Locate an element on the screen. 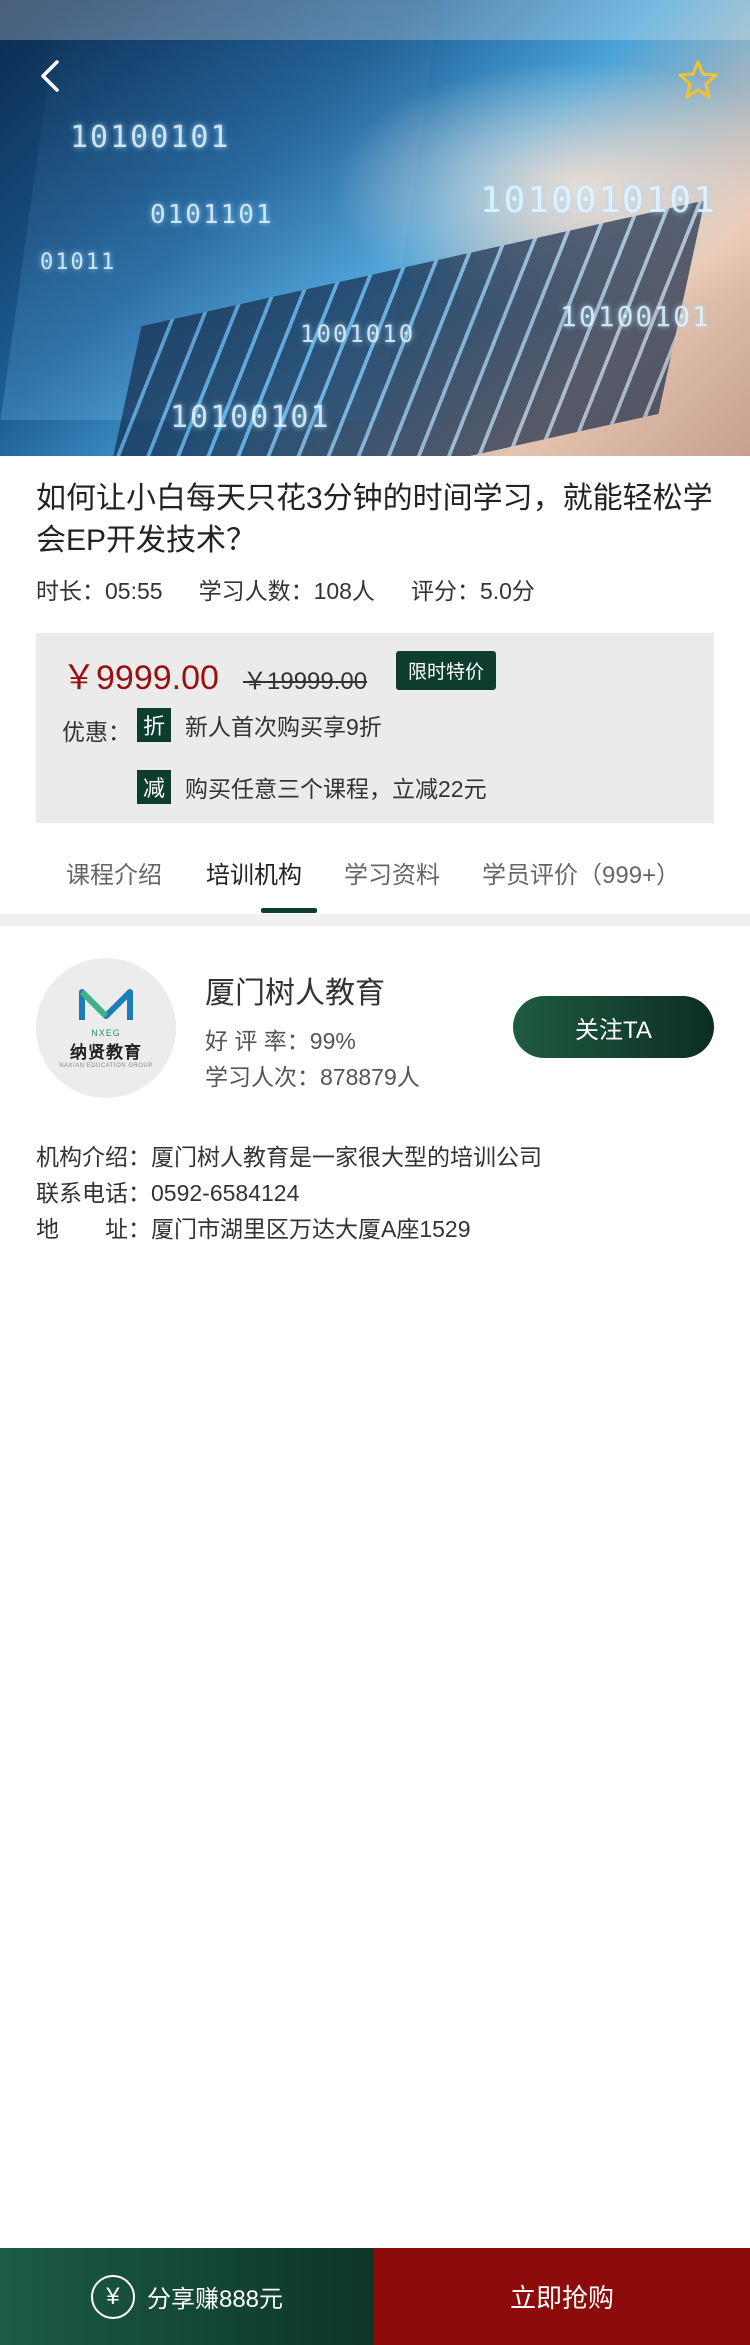 Image resolution: width=750 pixels, height=2345 pixels. favorite-button is located at coordinates (698, 80).